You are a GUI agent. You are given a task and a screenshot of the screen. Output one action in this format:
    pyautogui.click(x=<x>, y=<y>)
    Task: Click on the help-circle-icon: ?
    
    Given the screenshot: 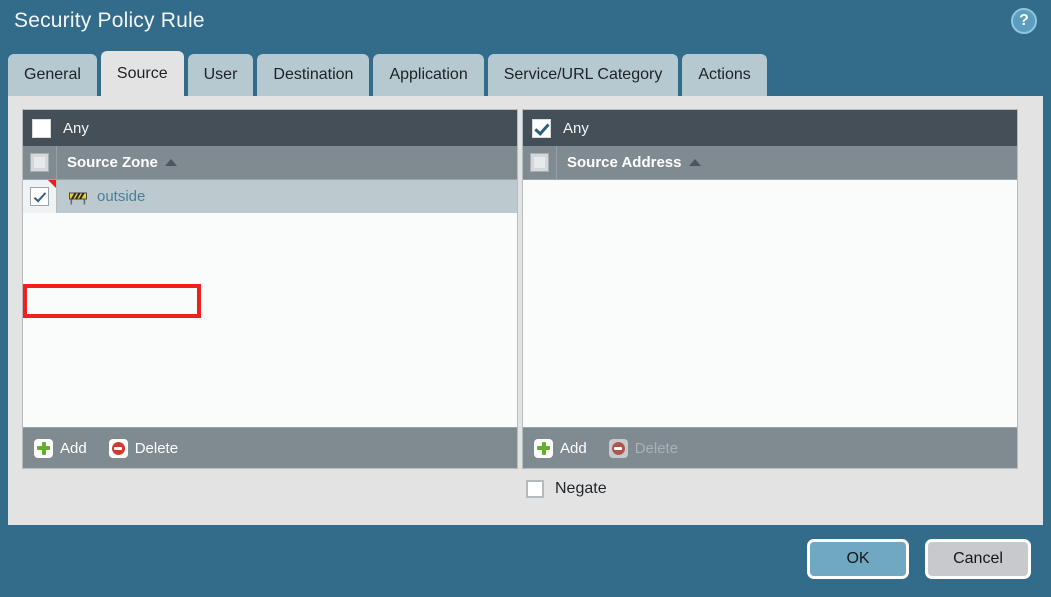 What is the action you would take?
    pyautogui.click(x=1024, y=21)
    